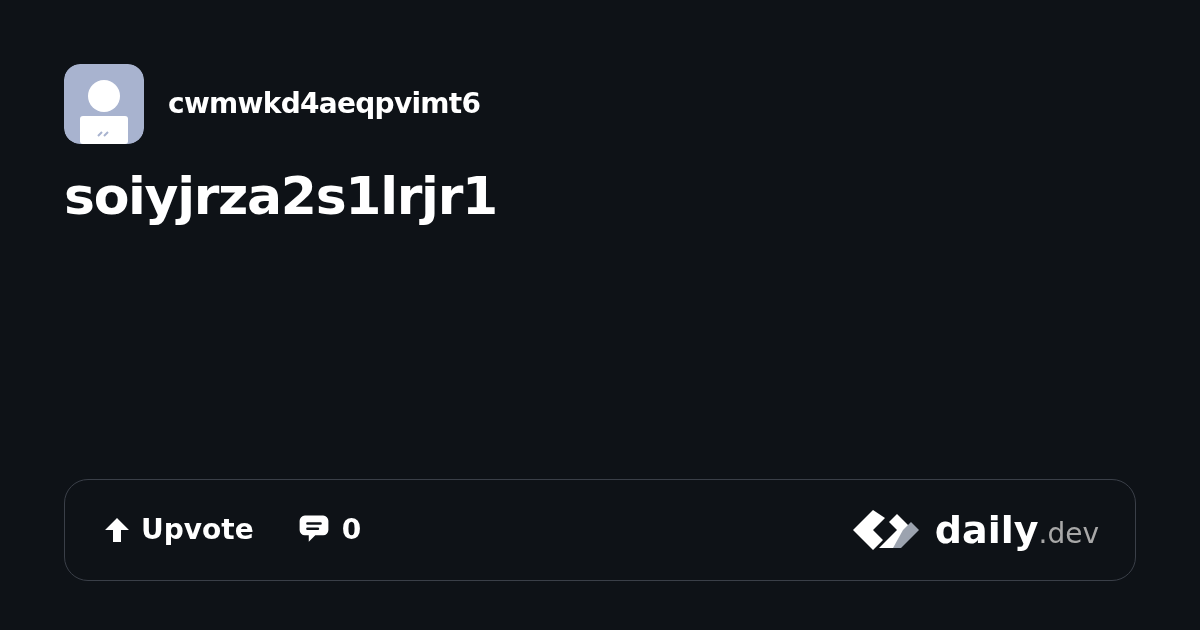 This screenshot has width=1200, height=630. What do you see at coordinates (329, 530) in the screenshot?
I see `comments-button: 0` at bounding box center [329, 530].